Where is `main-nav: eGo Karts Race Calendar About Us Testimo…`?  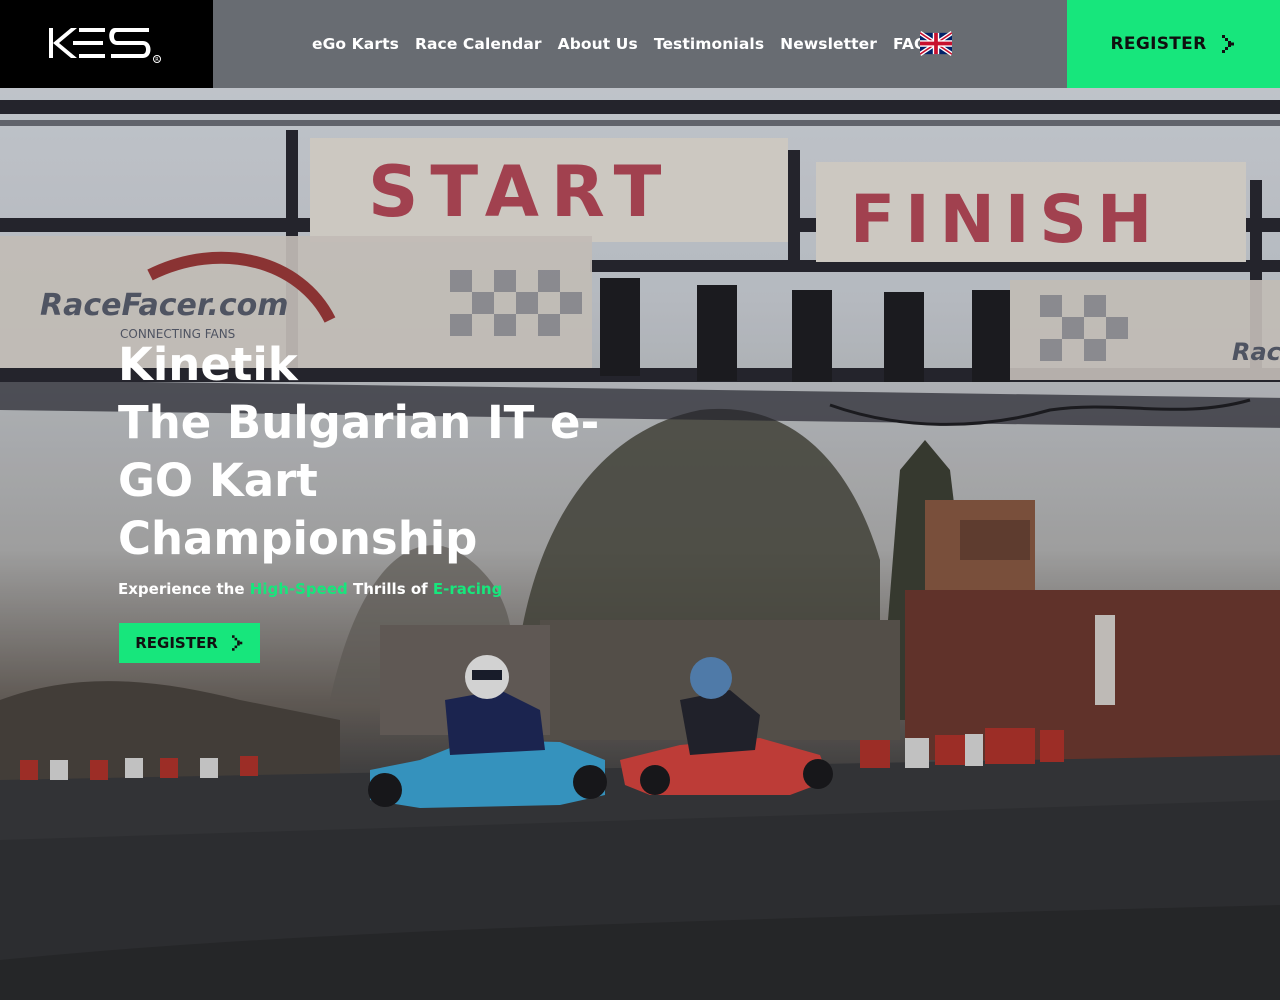
main-nav: eGo Karts Race Calendar About Us Testimo… is located at coordinates (627, 44).